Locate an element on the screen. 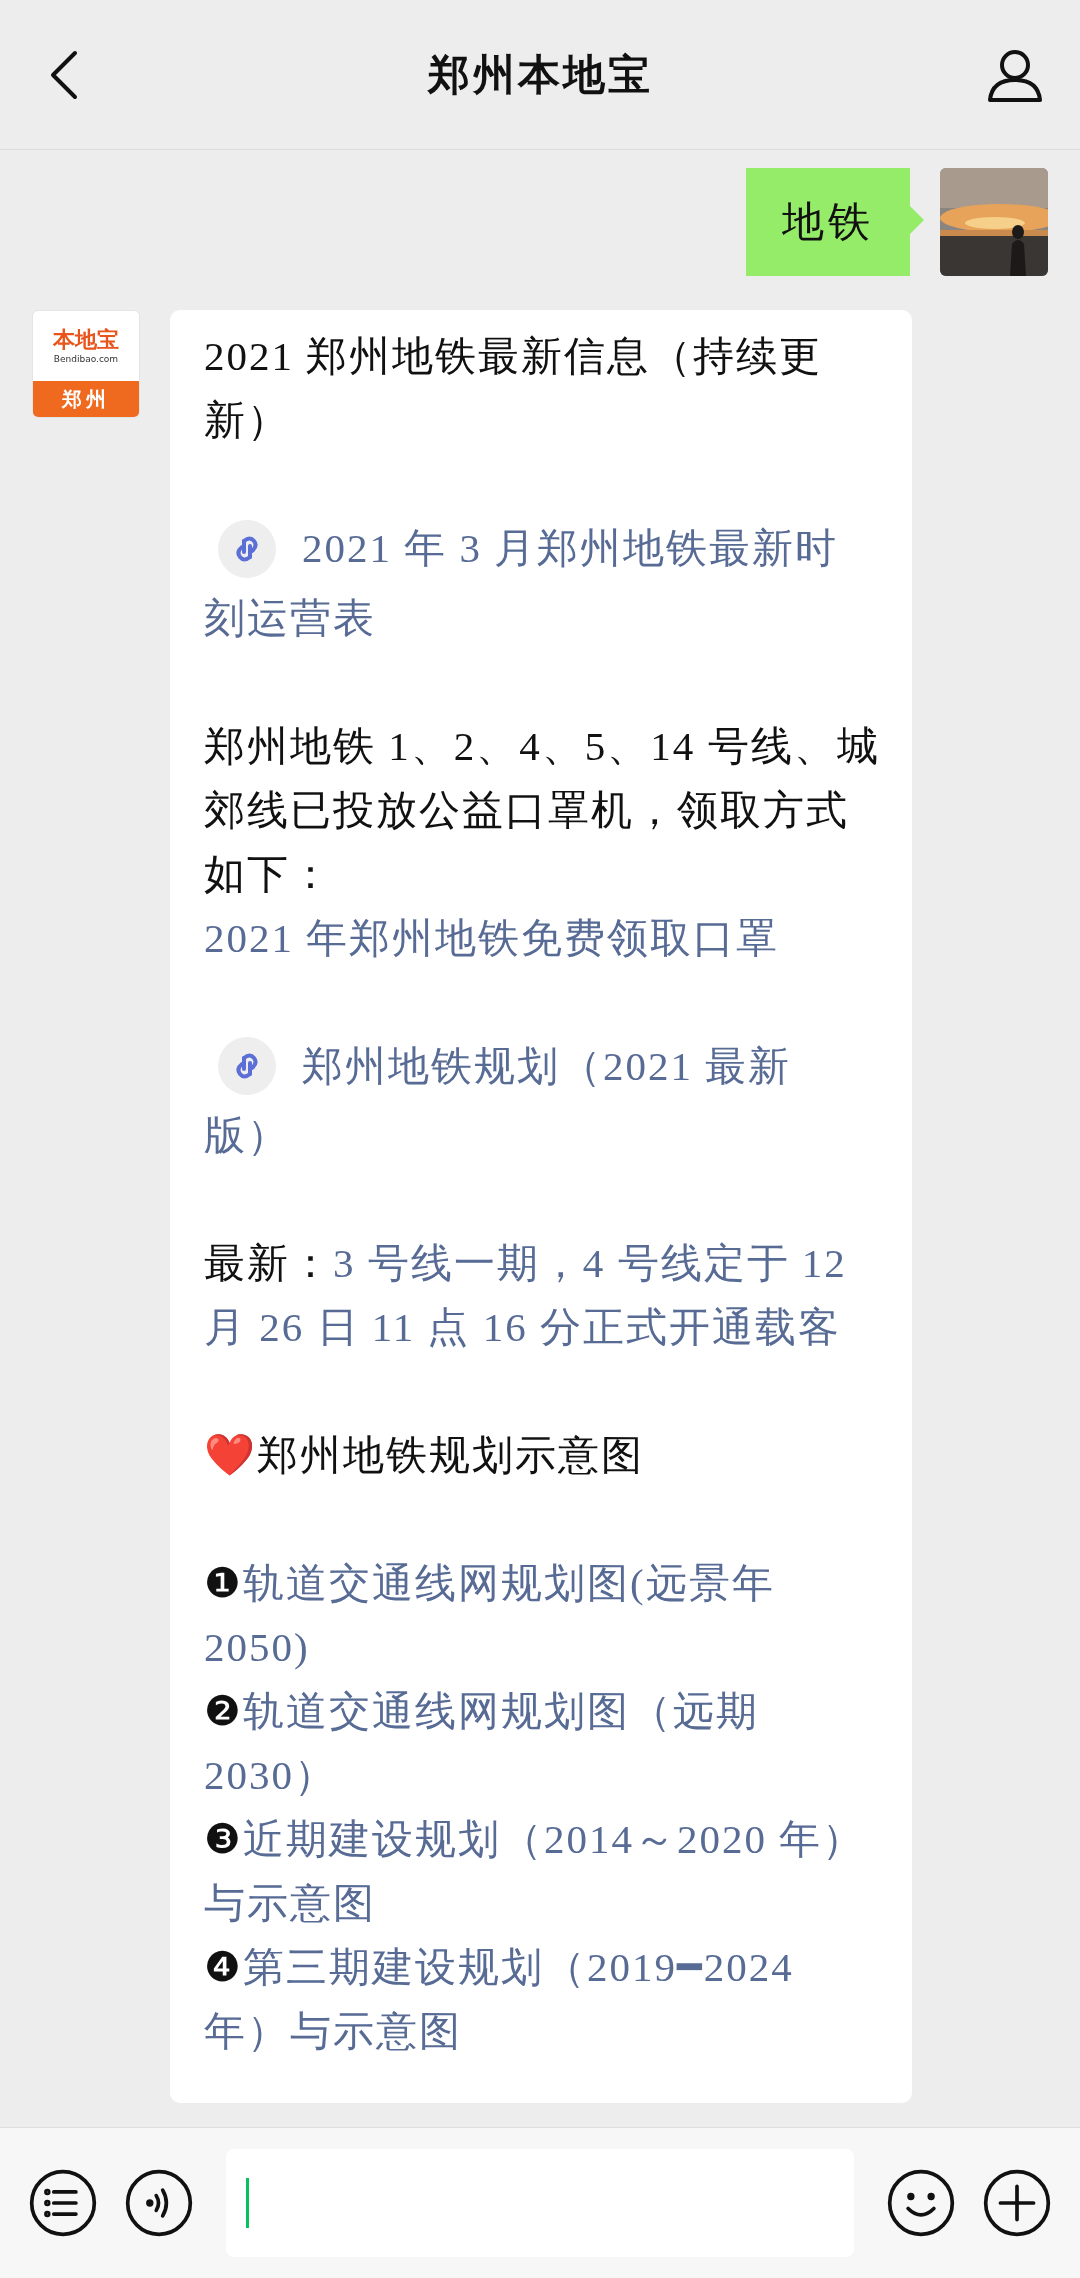  article-link: 与示意图 is located at coordinates (290, 1903).